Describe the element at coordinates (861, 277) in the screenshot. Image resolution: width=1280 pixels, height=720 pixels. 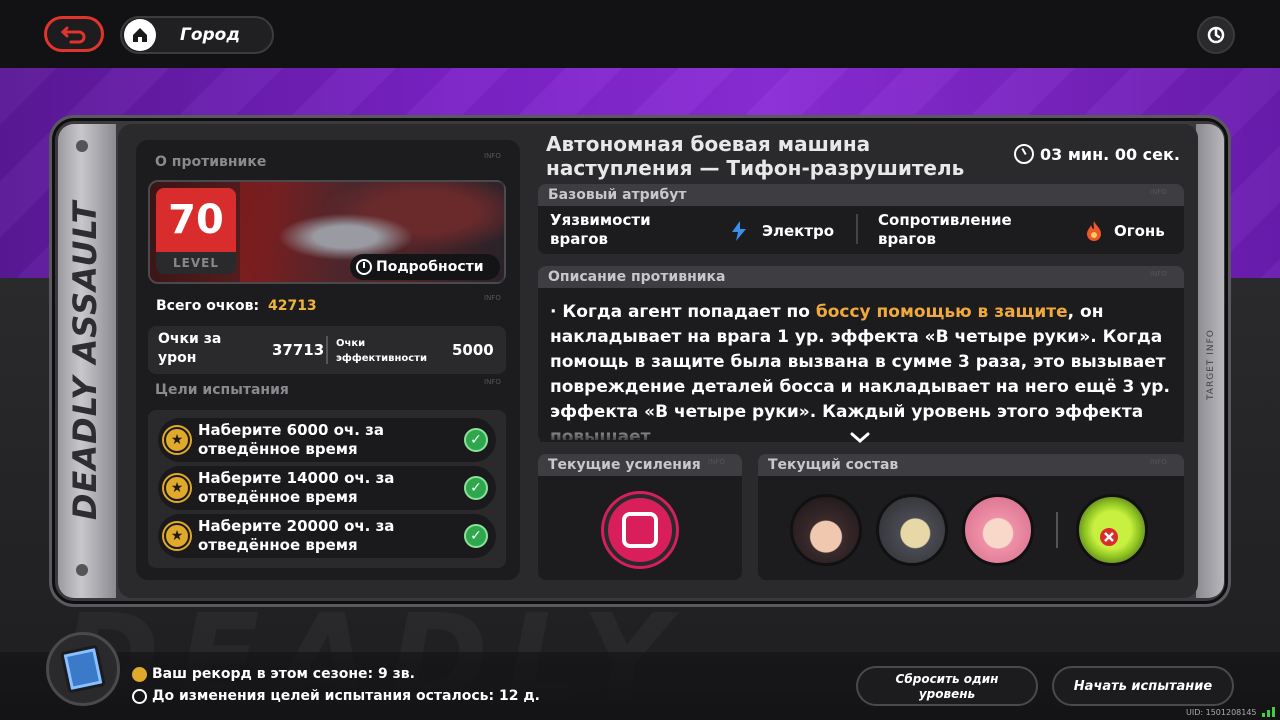
I see `description-header: Описание противника` at that location.